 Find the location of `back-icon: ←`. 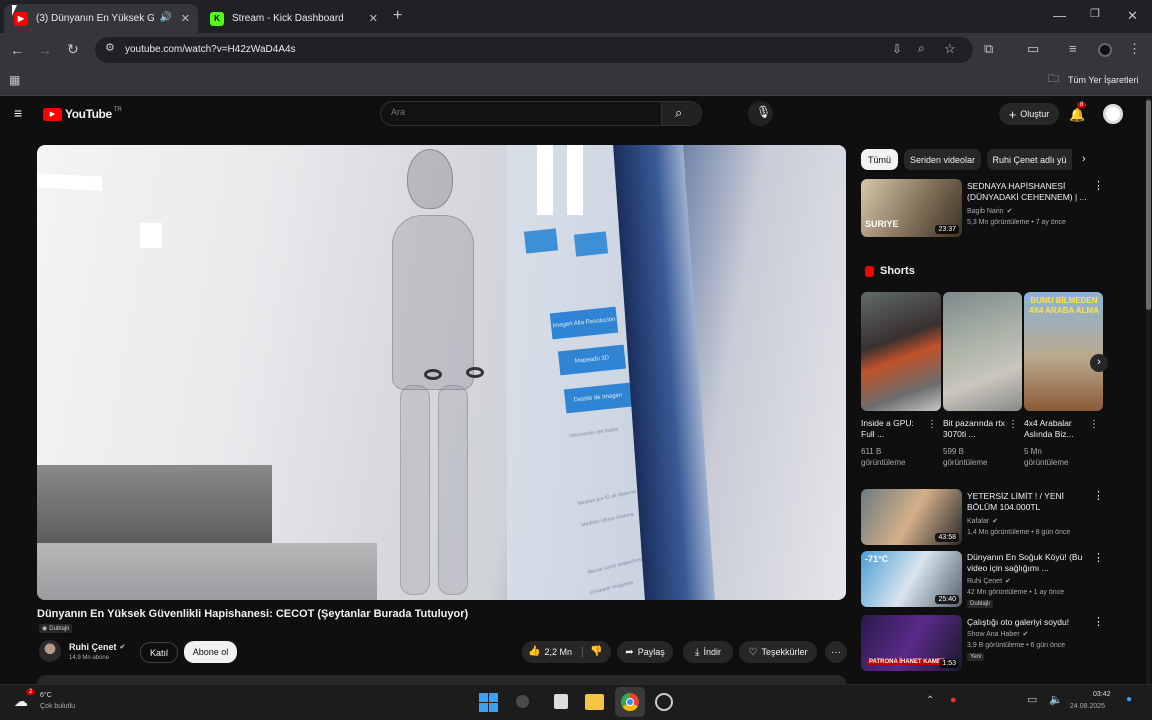

back-icon: ← is located at coordinates (17, 50).